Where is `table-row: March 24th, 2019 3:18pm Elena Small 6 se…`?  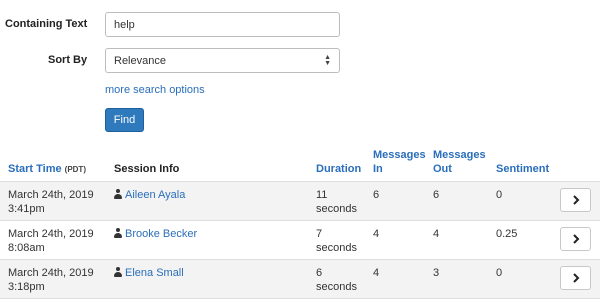
table-row: March 24th, 2019 3:18pm Elena Small 6 se… is located at coordinates (300, 279).